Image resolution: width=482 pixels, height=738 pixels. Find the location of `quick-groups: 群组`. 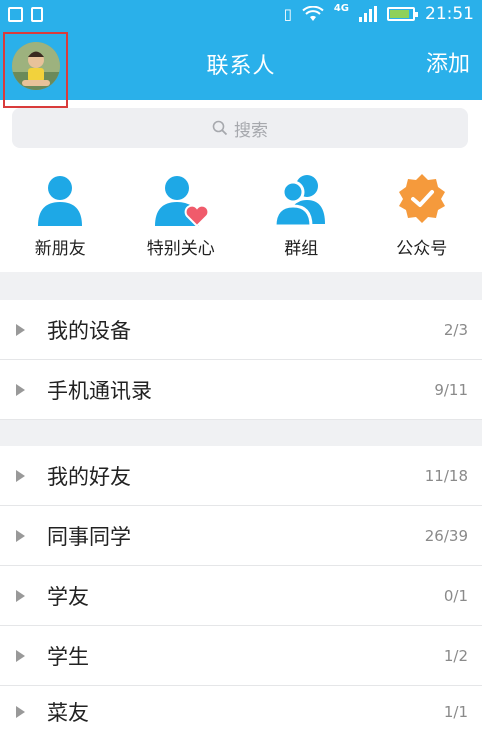

quick-groups: 群组 is located at coordinates (301, 216).